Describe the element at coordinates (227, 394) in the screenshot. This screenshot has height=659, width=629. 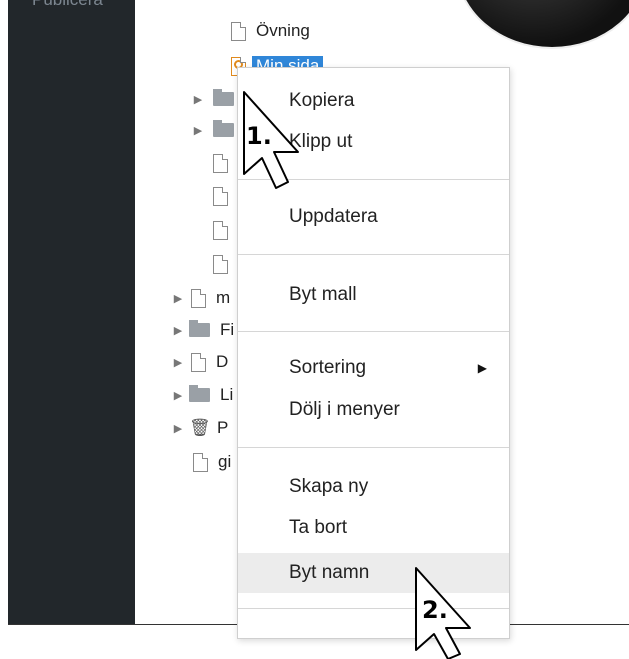
I see `tree-item-label: Li` at that location.